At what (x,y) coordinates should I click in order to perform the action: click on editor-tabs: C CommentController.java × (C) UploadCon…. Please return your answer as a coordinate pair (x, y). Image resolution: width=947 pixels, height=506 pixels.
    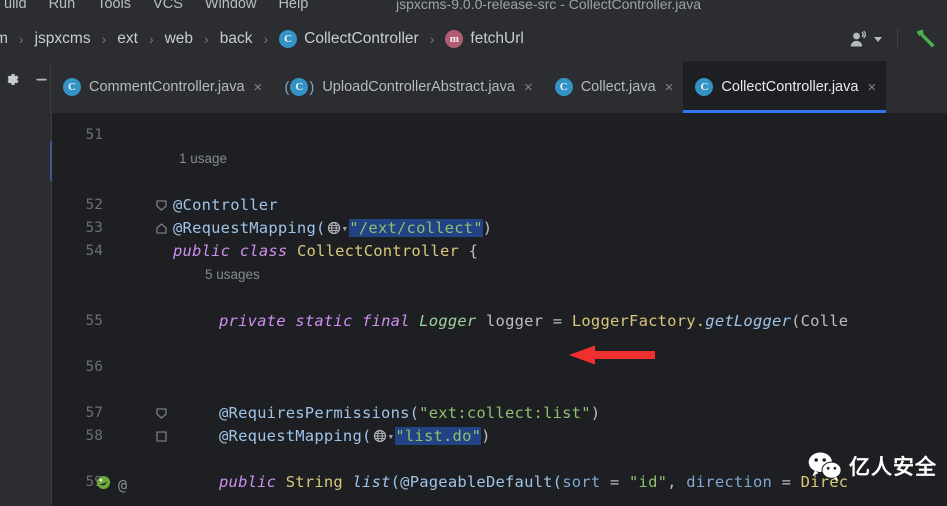
    Looking at the image, I should click on (499, 87).